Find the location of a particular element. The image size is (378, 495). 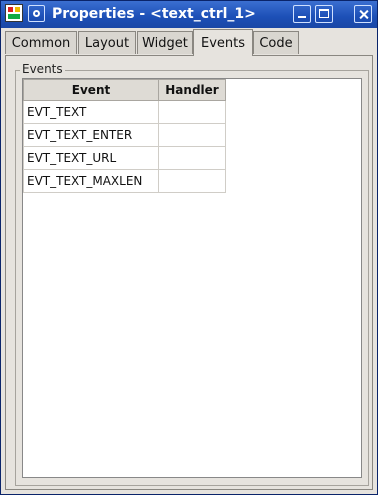

tab-events: Events is located at coordinates (223, 42).